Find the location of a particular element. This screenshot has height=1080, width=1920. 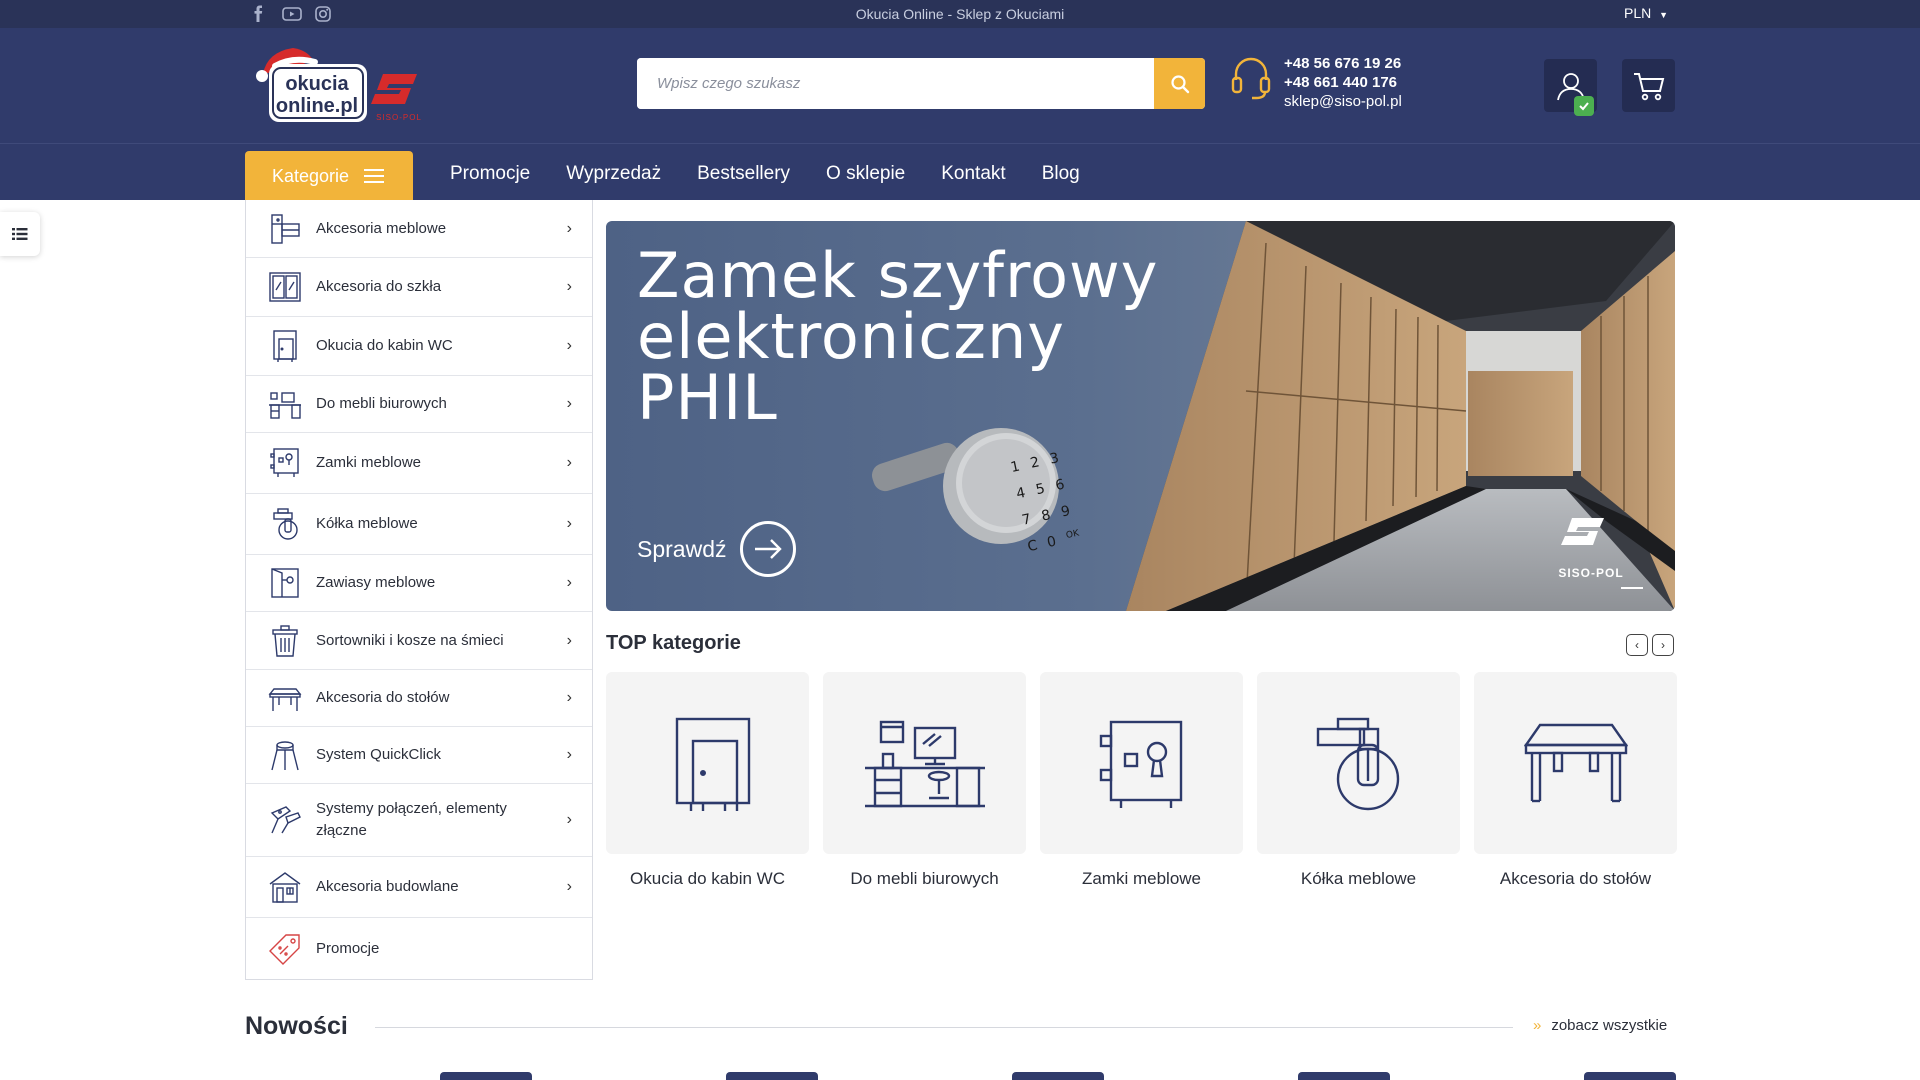

phone-1: +48 56 676 19 26 is located at coordinates (1343, 63).